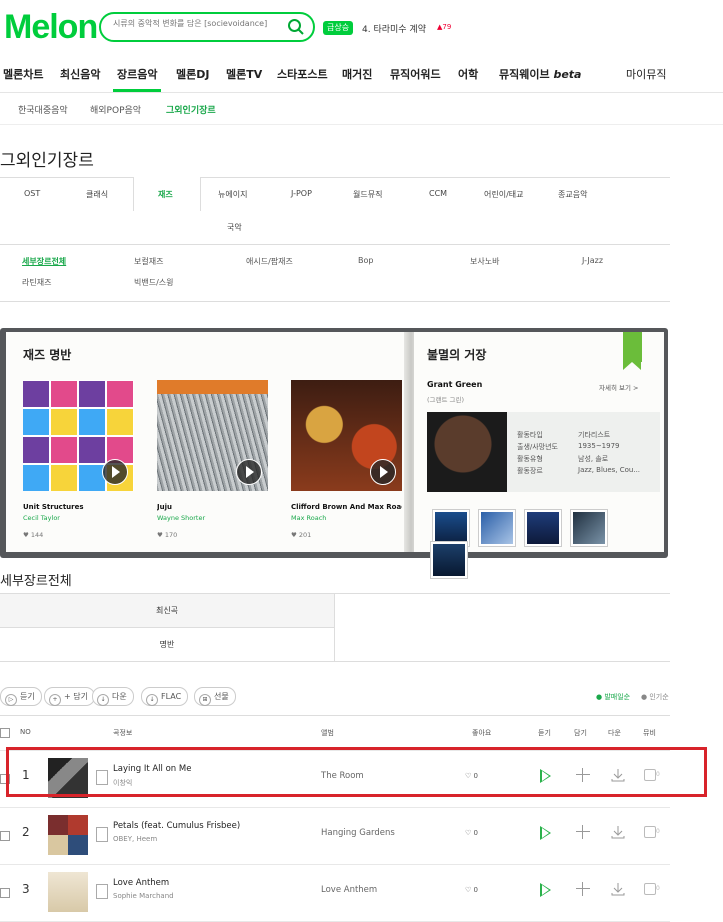 This screenshot has width=723, height=922. I want to click on tab-kids: 어린이/태교, so click(504, 194).